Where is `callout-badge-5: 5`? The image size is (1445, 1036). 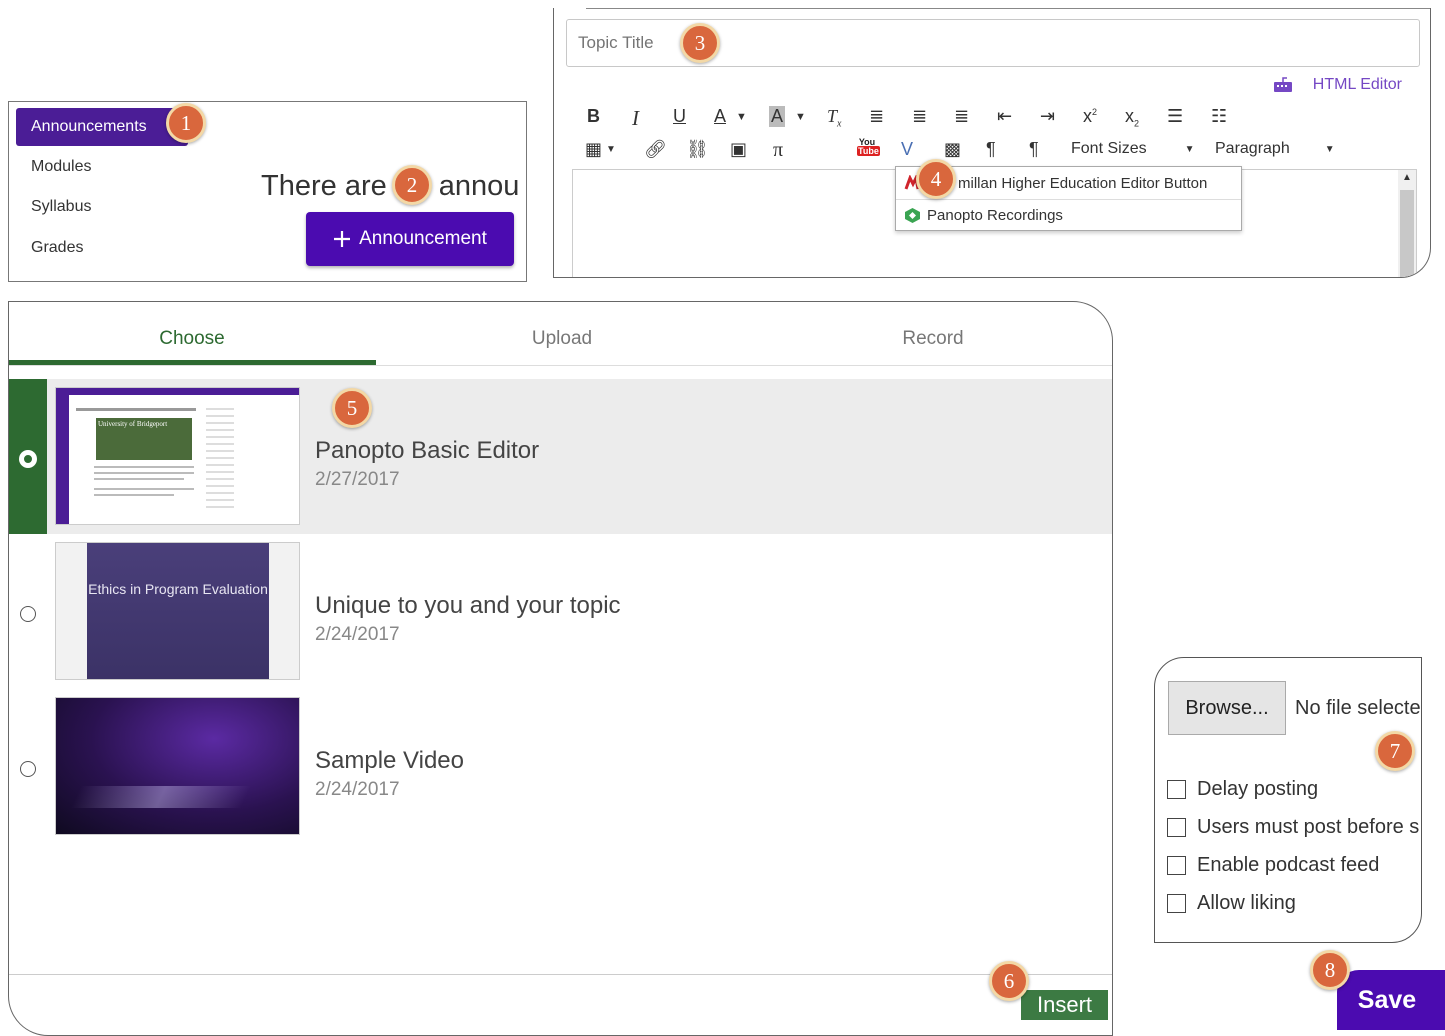
callout-badge-5: 5 is located at coordinates (352, 408).